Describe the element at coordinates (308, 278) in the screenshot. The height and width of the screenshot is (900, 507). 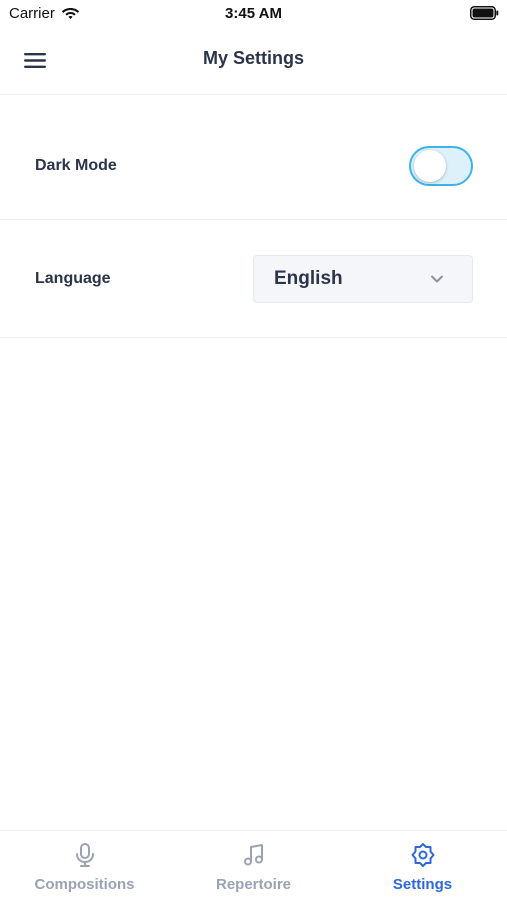
I see `language-selected-value: English` at that location.